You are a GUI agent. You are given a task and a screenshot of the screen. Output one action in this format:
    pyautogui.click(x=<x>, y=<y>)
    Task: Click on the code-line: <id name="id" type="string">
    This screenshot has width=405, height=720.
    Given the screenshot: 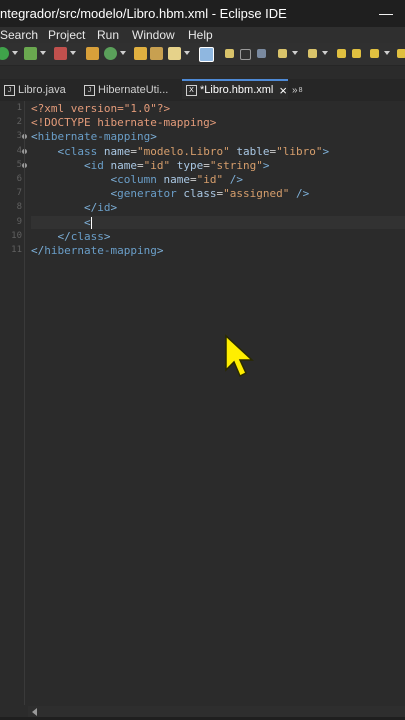 What is the action you would take?
    pyautogui.click(x=150, y=165)
    